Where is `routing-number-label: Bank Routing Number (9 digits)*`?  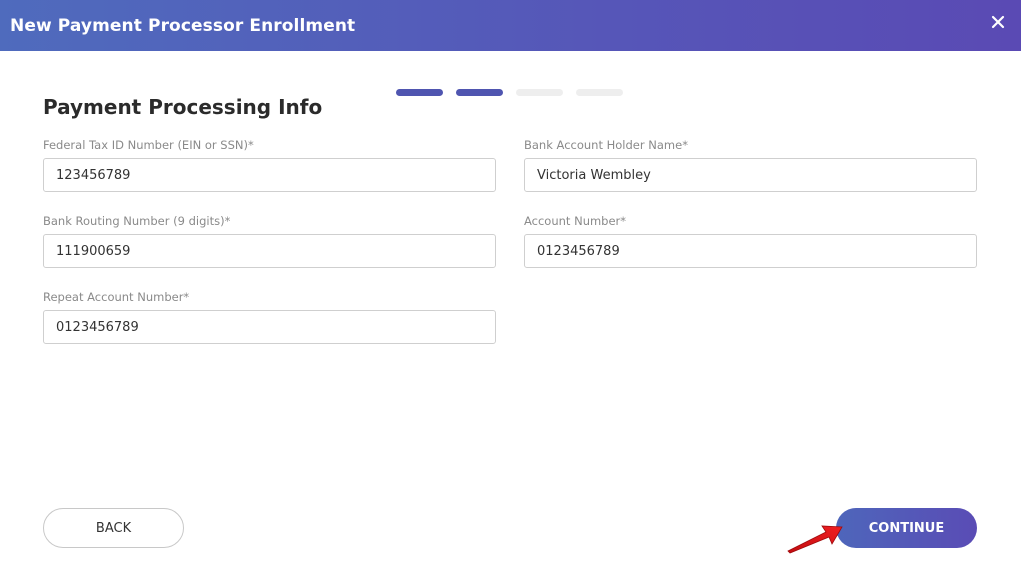
routing-number-label: Bank Routing Number (9 digits)* is located at coordinates (137, 221).